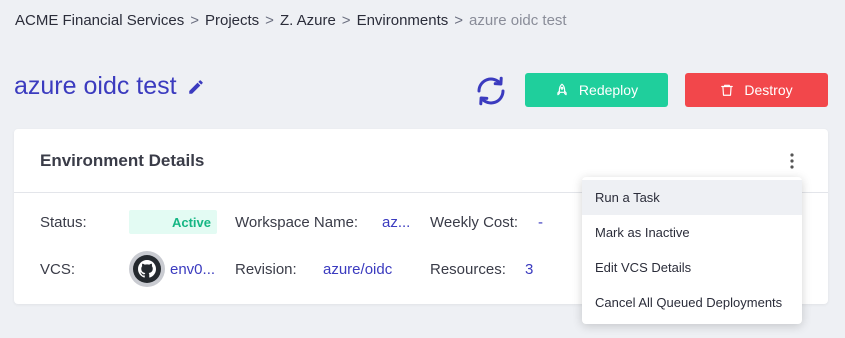  I want to click on rocket-icon, so click(562, 90).